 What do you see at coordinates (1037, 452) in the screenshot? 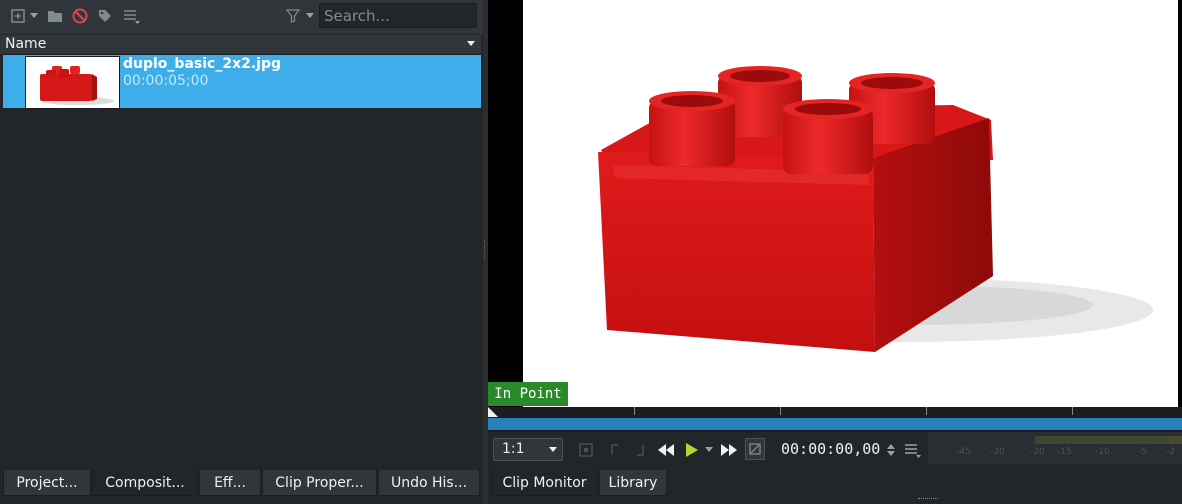
I see `meter-label: -20` at bounding box center [1037, 452].